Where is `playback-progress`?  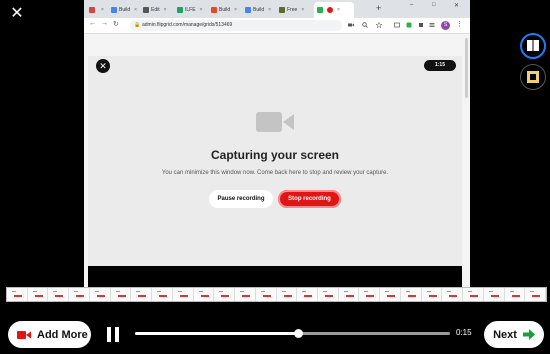
playback-progress is located at coordinates (217, 333).